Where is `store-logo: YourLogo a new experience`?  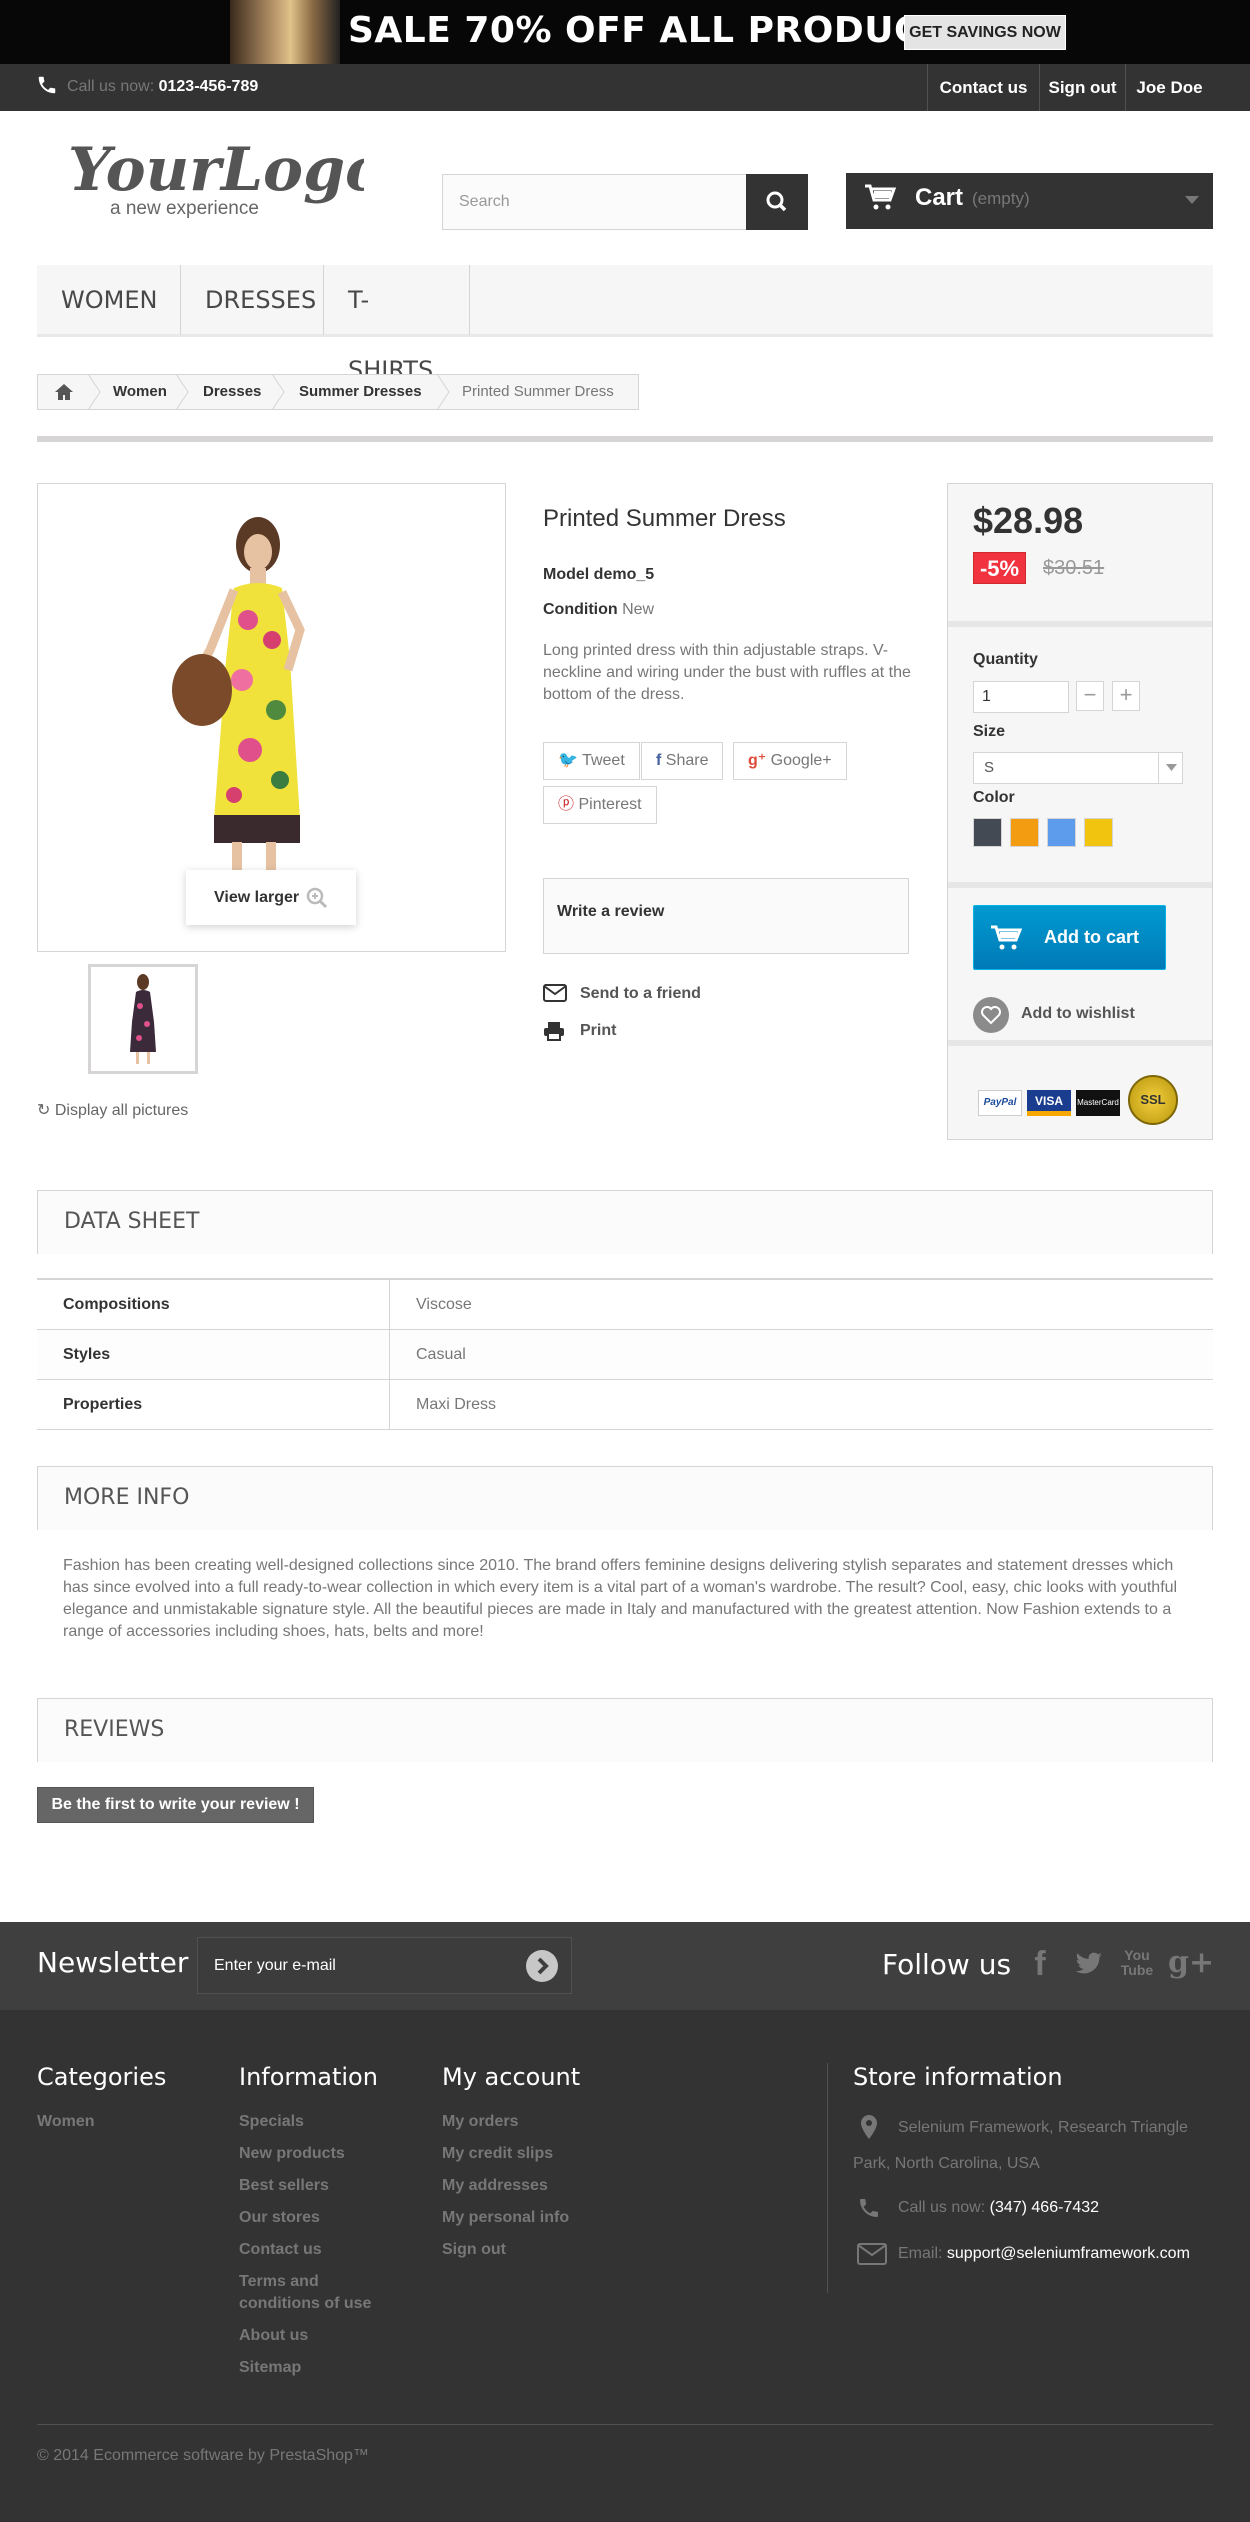
store-logo: YourLogo a new experience is located at coordinates (214, 177).